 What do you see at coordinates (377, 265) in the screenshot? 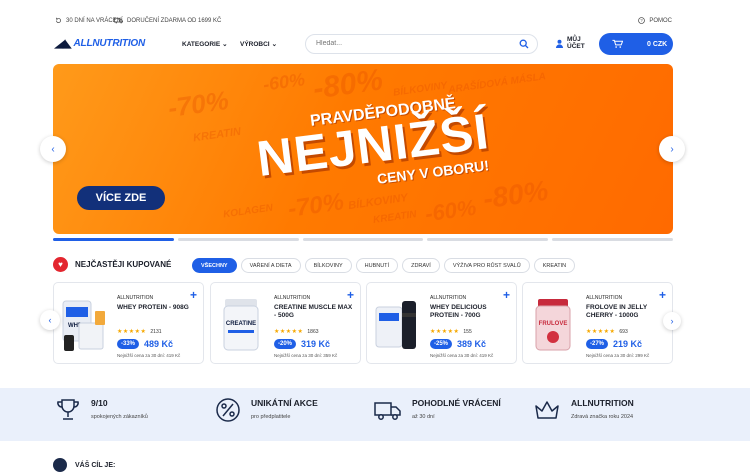
I see `chip-weight-loss: HUBNUTÍ` at bounding box center [377, 265].